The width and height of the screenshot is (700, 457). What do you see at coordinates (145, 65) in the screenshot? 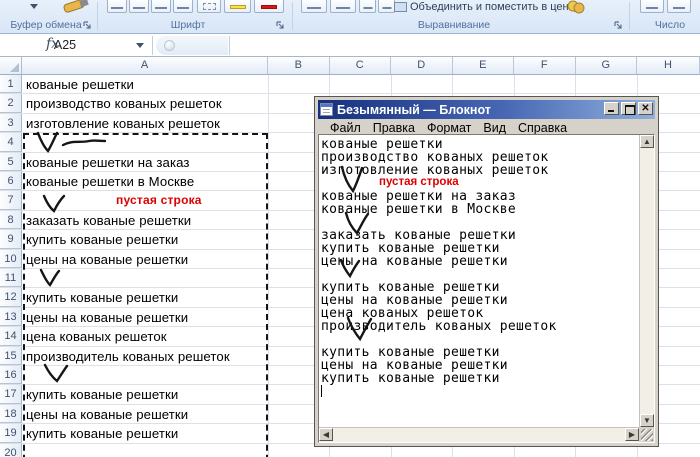
I see `column-header-A: A` at bounding box center [145, 65].